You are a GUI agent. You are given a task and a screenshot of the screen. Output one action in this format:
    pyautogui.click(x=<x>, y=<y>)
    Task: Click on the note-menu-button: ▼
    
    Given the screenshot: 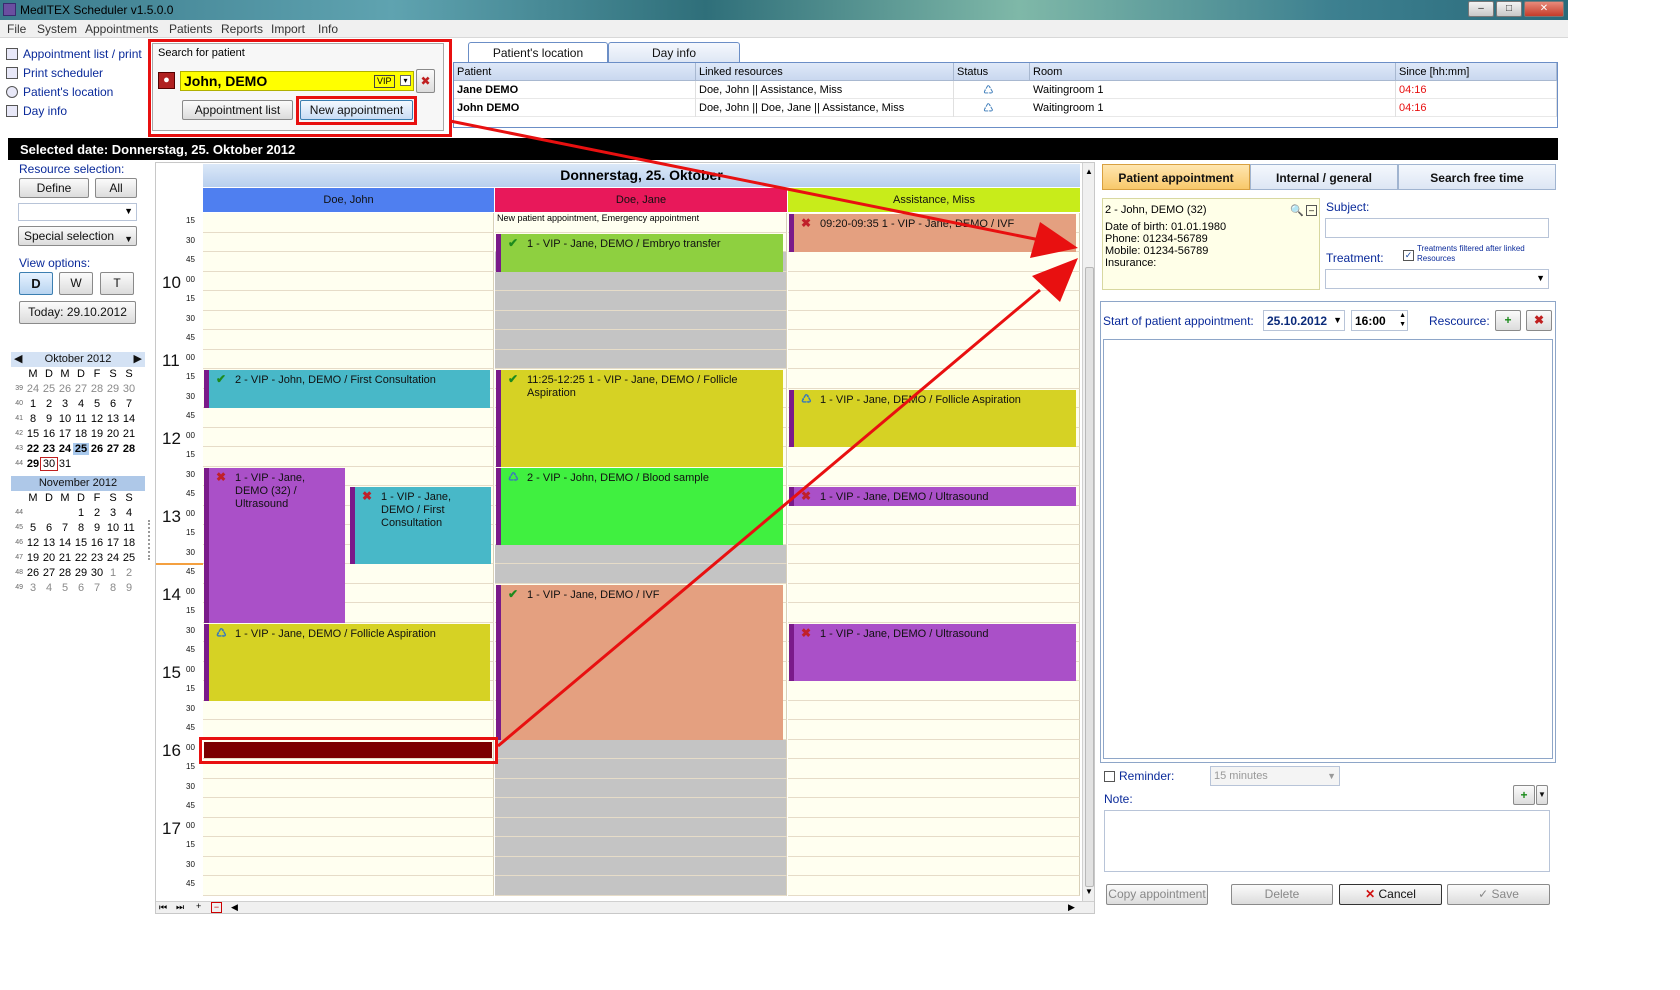 What is the action you would take?
    pyautogui.click(x=1542, y=795)
    